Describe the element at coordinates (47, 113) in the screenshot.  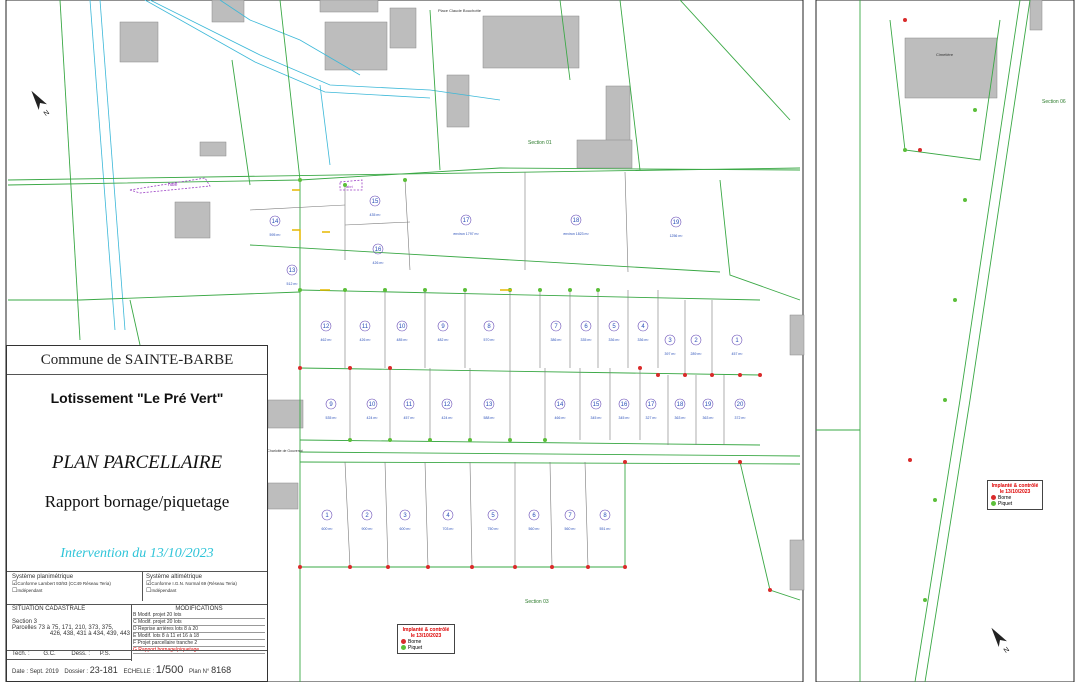
I see `svg-text: N` at that location.